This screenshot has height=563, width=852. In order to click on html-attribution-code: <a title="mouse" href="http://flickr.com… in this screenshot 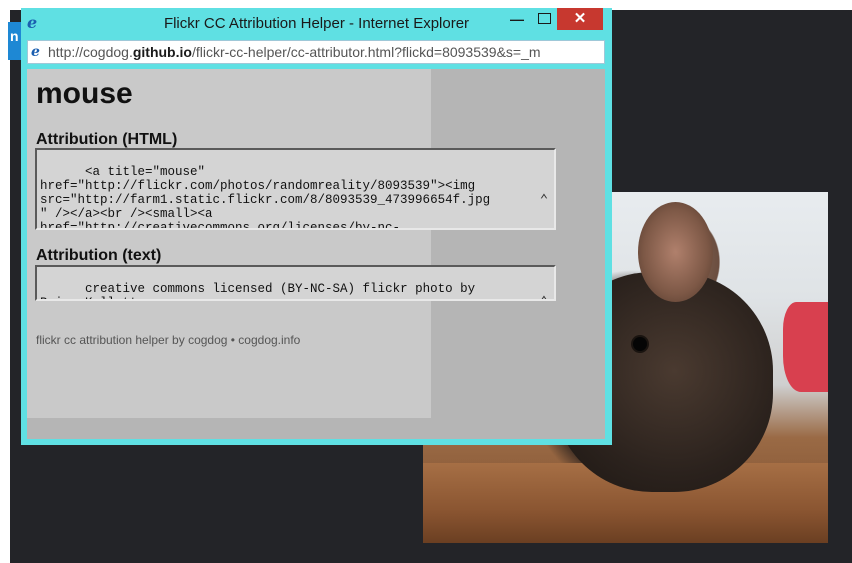, I will do `click(265, 197)`.